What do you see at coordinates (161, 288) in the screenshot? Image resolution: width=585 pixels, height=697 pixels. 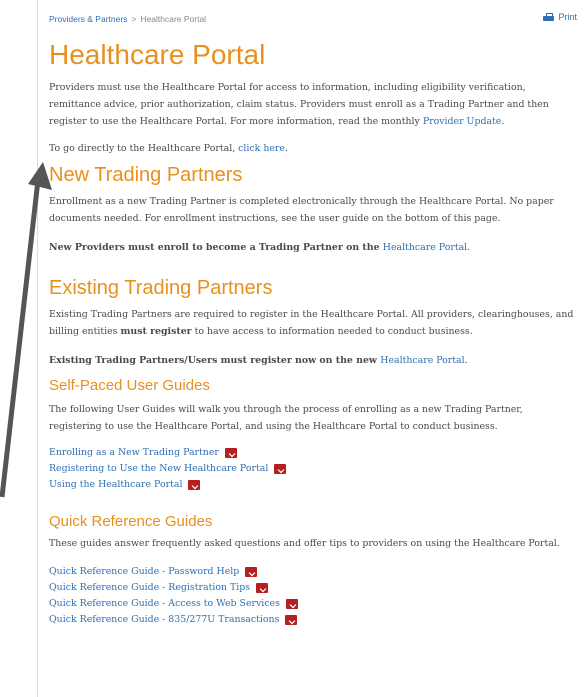 I see `existing-trading-partners-heading: Existing Trading Partners` at bounding box center [161, 288].